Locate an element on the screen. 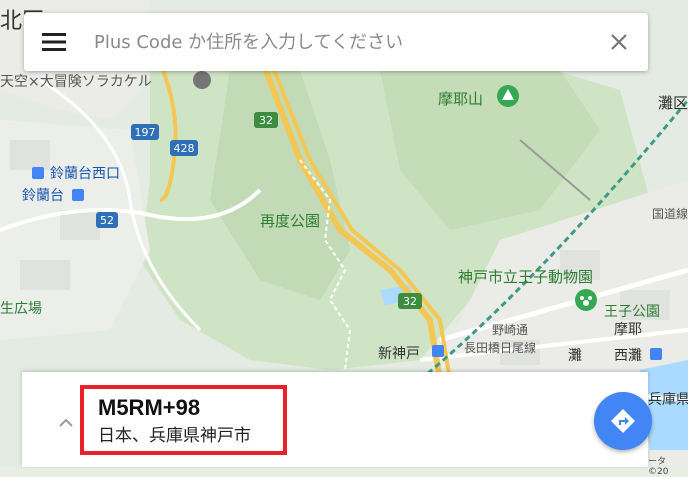  route-badge-32a: 32 is located at coordinates (266, 120).